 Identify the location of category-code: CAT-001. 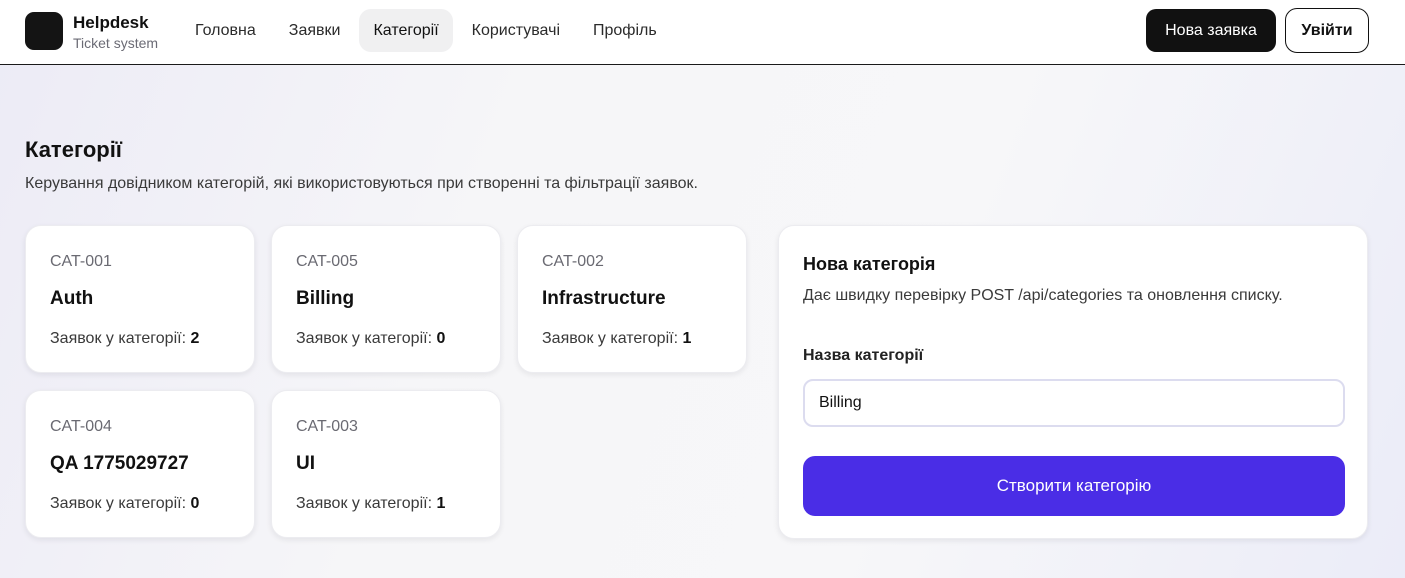
(81, 261).